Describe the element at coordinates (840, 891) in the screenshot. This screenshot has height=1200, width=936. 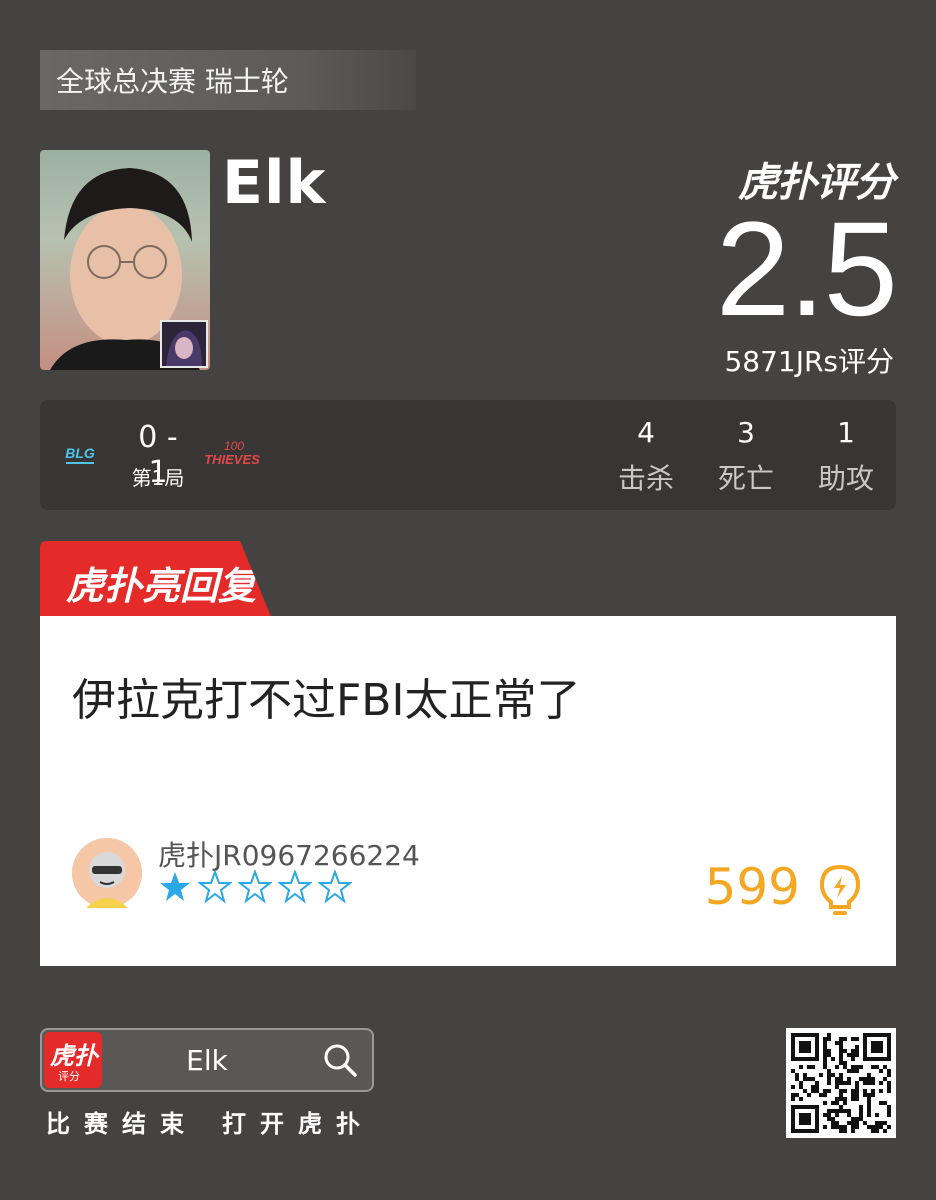
I see `lightbulb-icon` at that location.